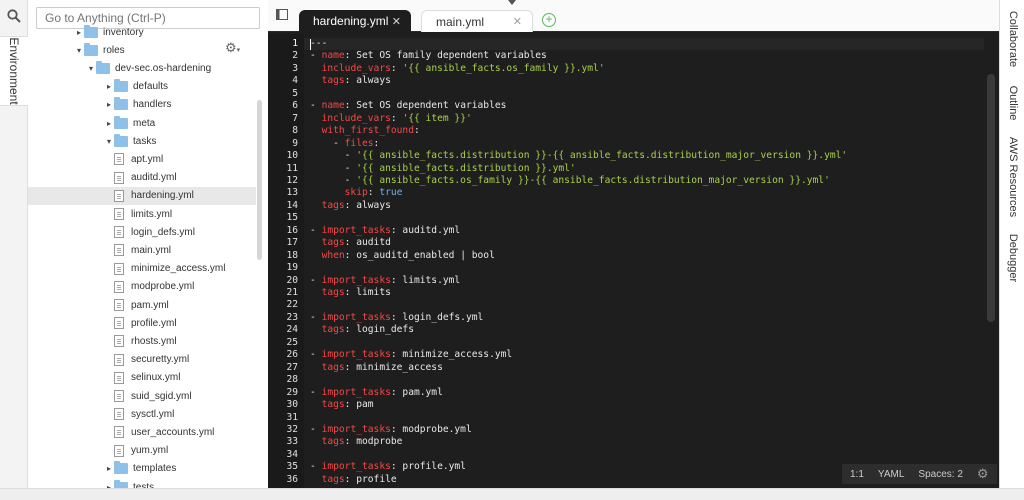 The image size is (1024, 500). Describe the element at coordinates (355, 21) in the screenshot. I see `tab-hardening-yml: hardening.yml ✕` at that location.